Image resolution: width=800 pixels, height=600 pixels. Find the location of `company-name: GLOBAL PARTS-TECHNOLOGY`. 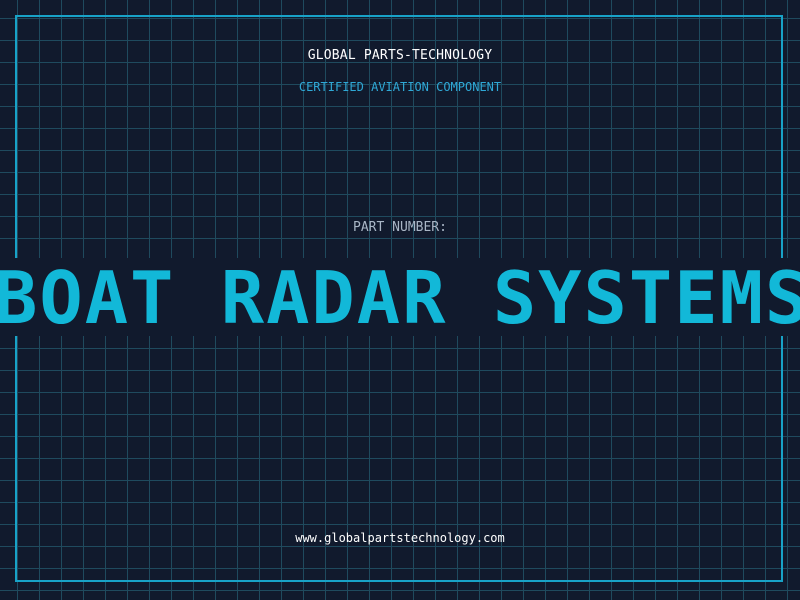

company-name: GLOBAL PARTS-TECHNOLOGY is located at coordinates (400, 55).